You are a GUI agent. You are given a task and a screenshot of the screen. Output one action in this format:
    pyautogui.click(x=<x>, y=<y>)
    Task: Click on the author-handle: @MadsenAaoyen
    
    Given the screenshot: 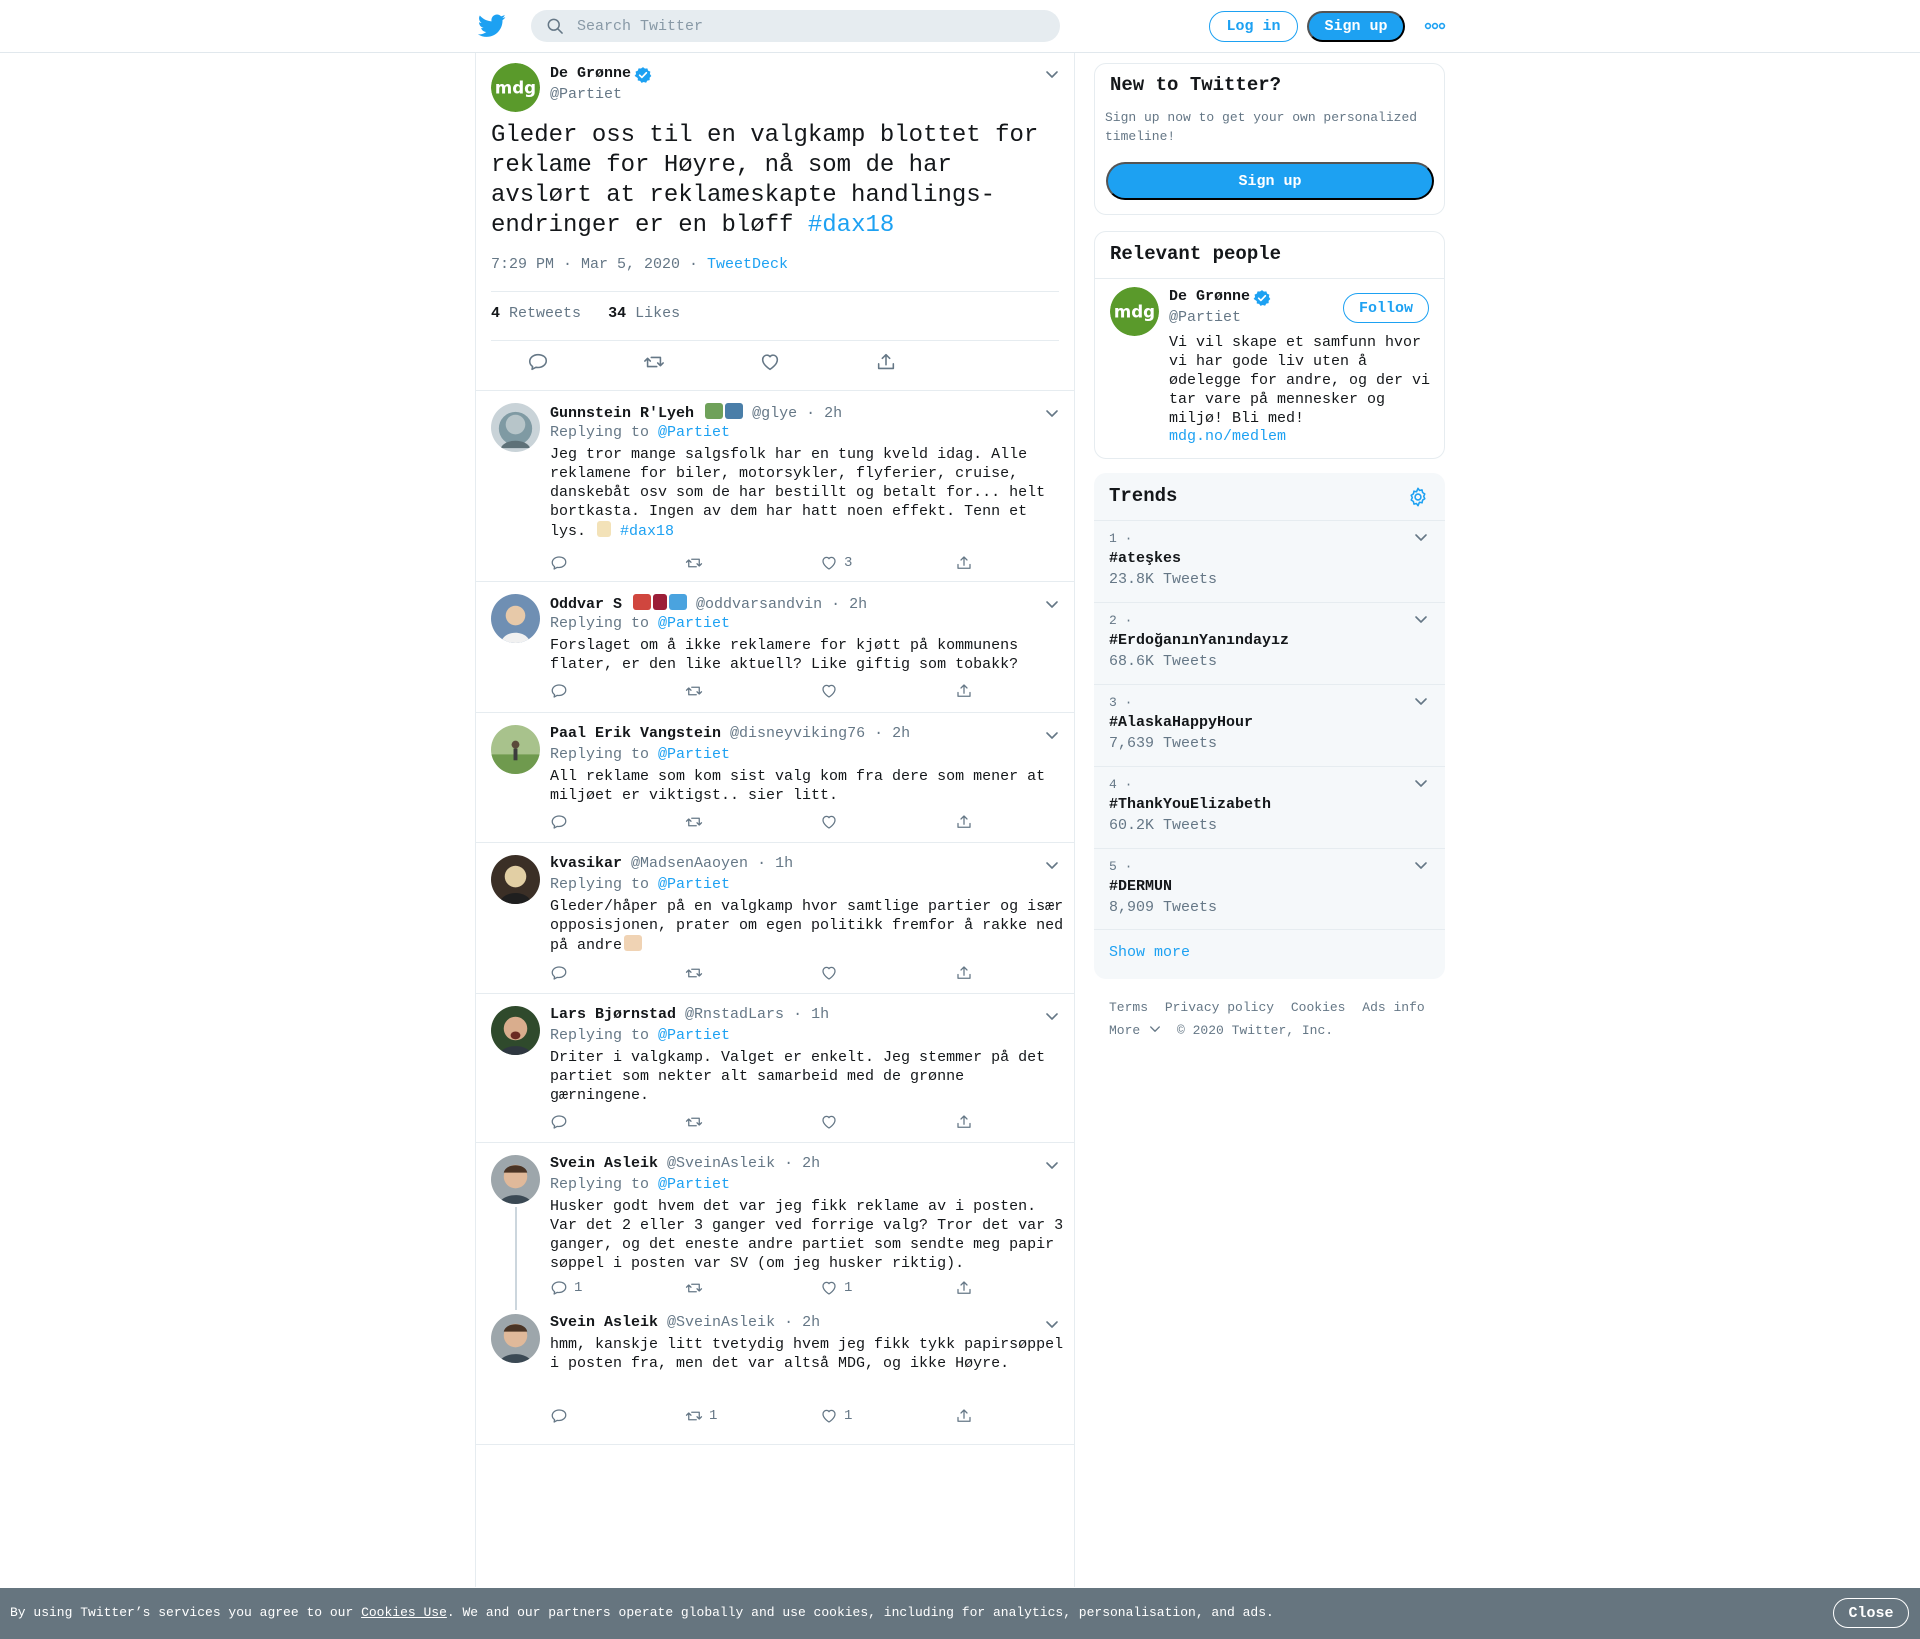 What is the action you would take?
    pyautogui.click(x=689, y=863)
    